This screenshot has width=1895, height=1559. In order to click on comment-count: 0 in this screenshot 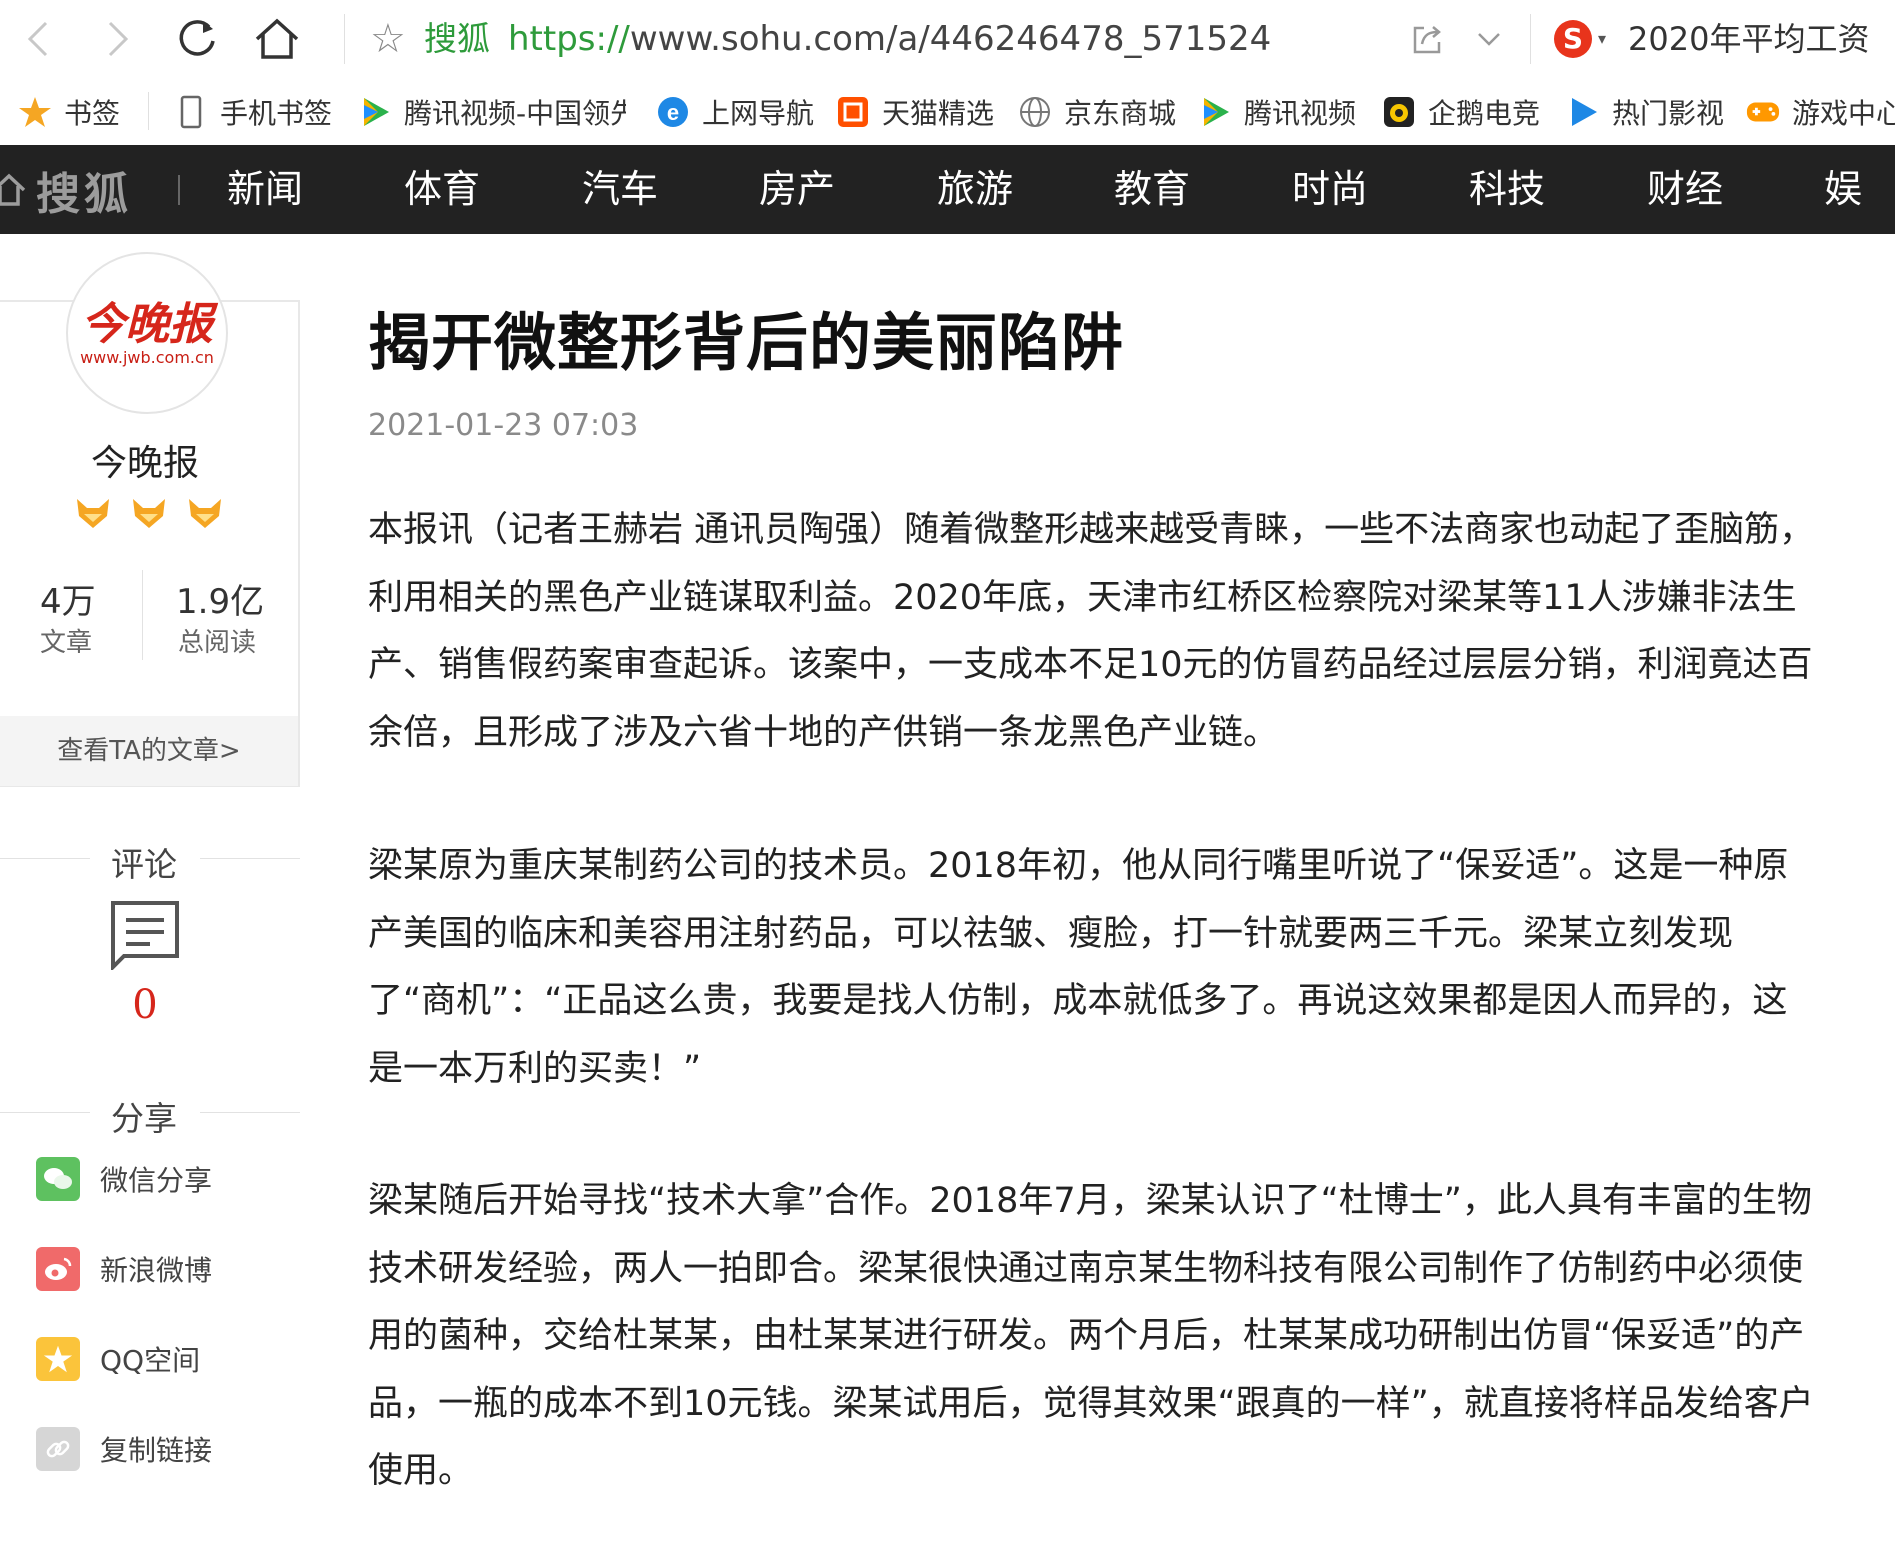, I will do `click(145, 1005)`.